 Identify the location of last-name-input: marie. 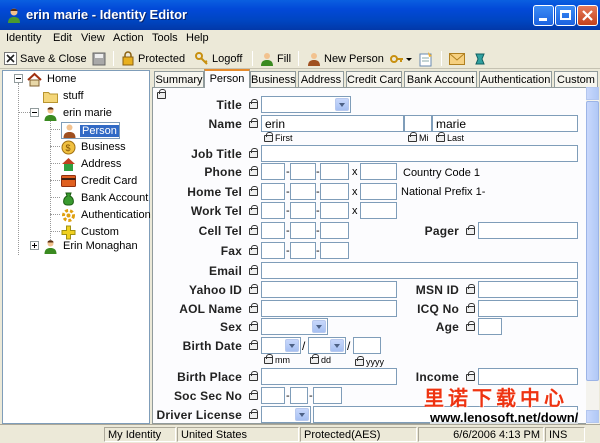
(505, 123).